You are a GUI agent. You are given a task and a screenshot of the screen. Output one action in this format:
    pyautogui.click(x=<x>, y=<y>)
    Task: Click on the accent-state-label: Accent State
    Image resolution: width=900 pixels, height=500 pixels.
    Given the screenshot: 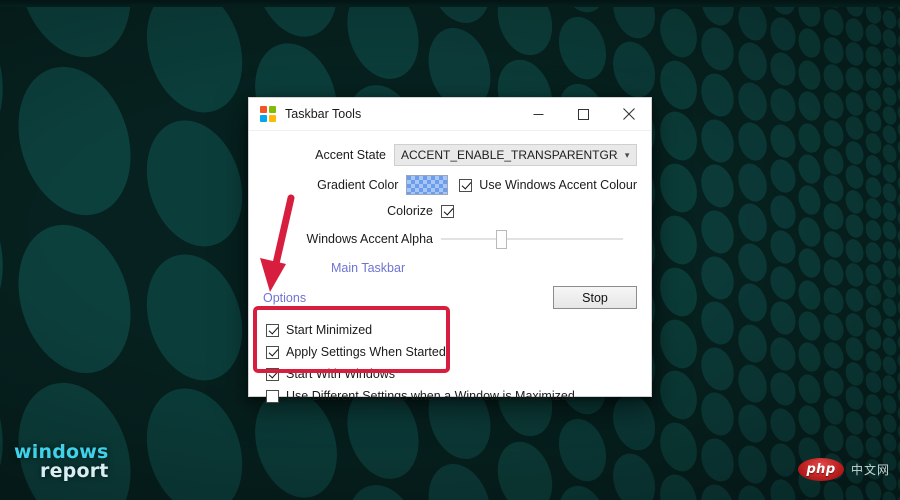 What is the action you would take?
    pyautogui.click(x=350, y=155)
    